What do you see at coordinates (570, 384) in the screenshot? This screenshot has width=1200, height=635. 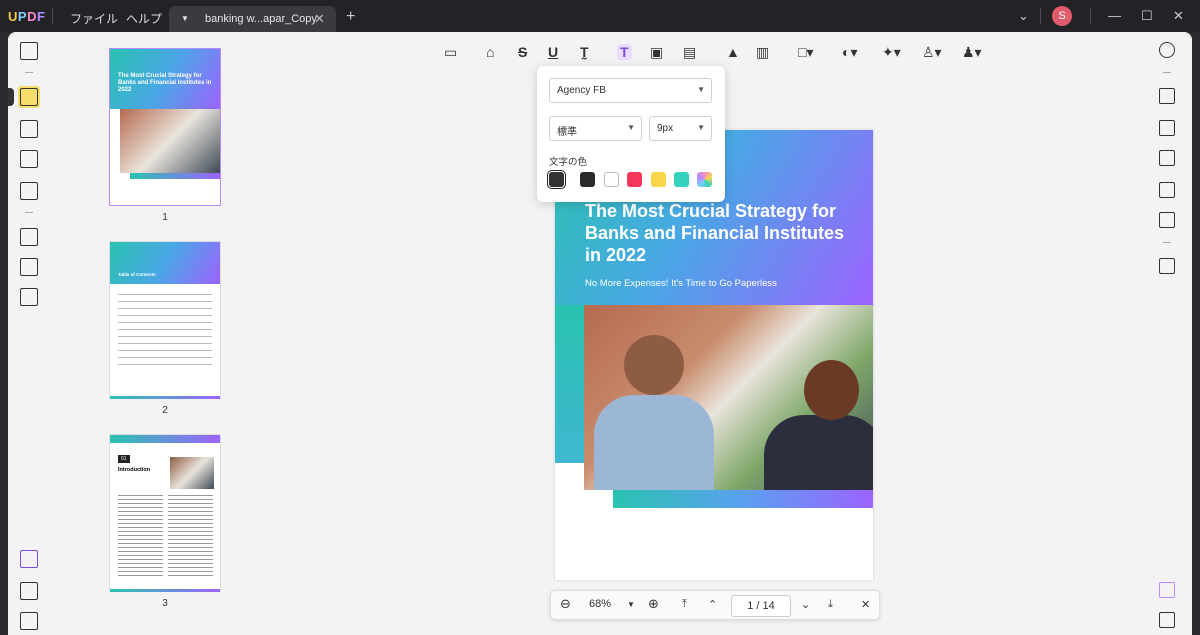 I see `page-teal-band` at bounding box center [570, 384].